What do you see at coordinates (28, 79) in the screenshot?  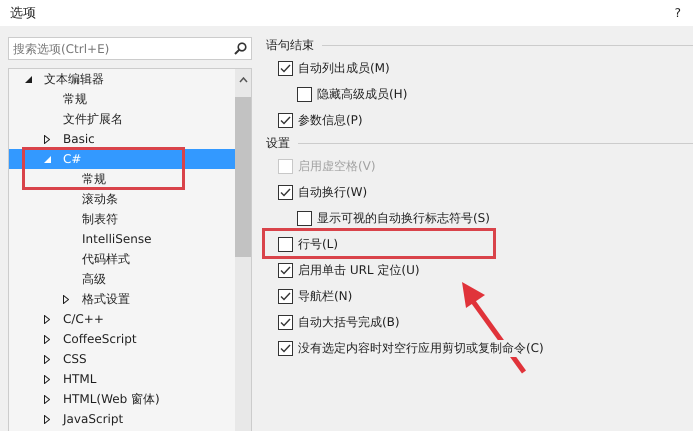 I see `expanded-caret-icon` at bounding box center [28, 79].